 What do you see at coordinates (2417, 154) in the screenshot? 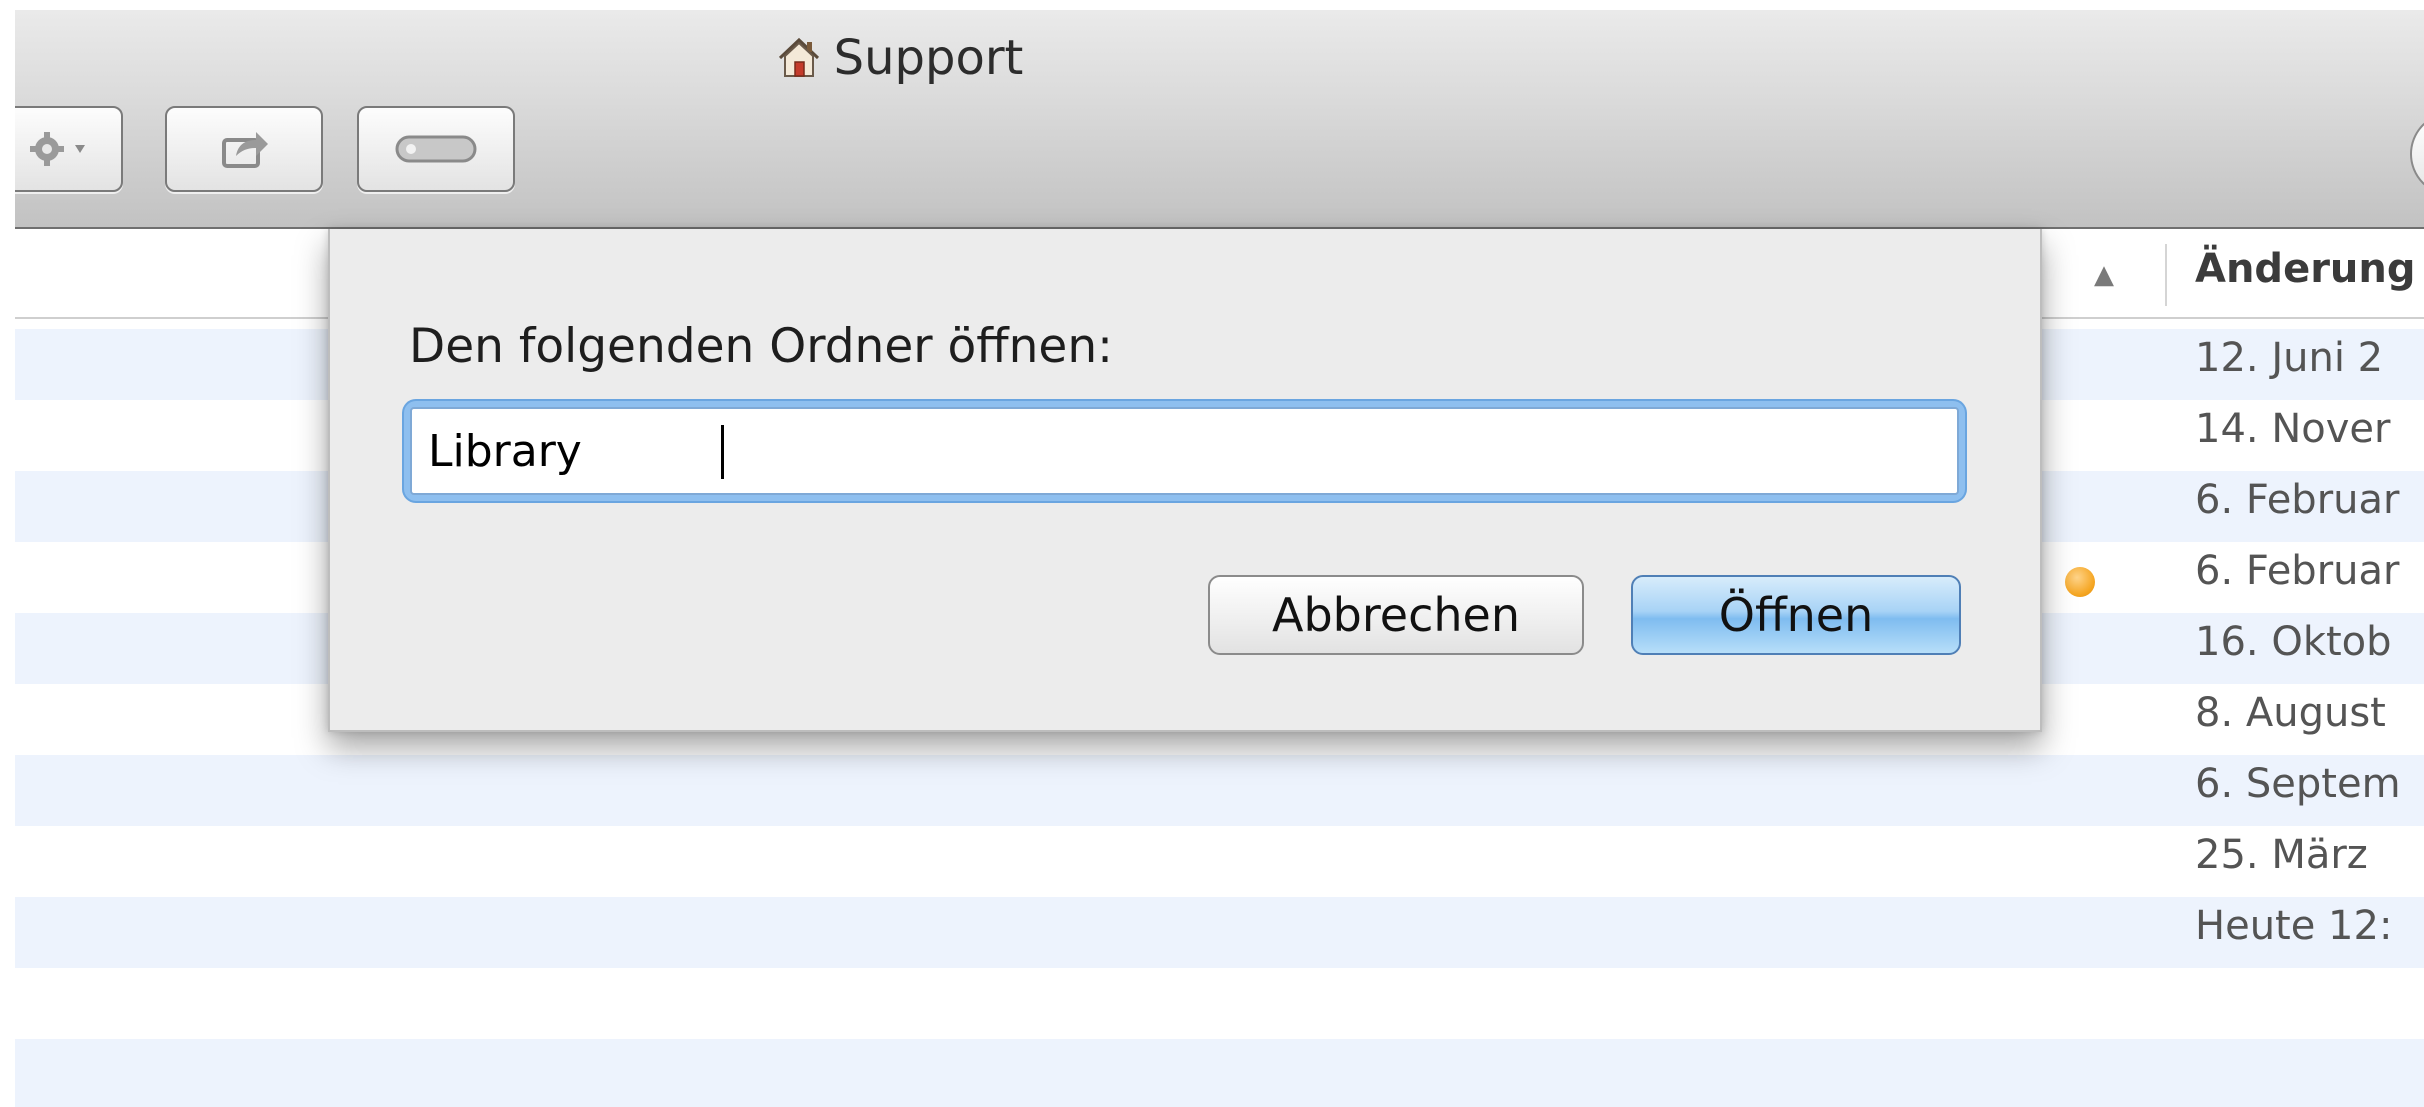
I see `search-button` at bounding box center [2417, 154].